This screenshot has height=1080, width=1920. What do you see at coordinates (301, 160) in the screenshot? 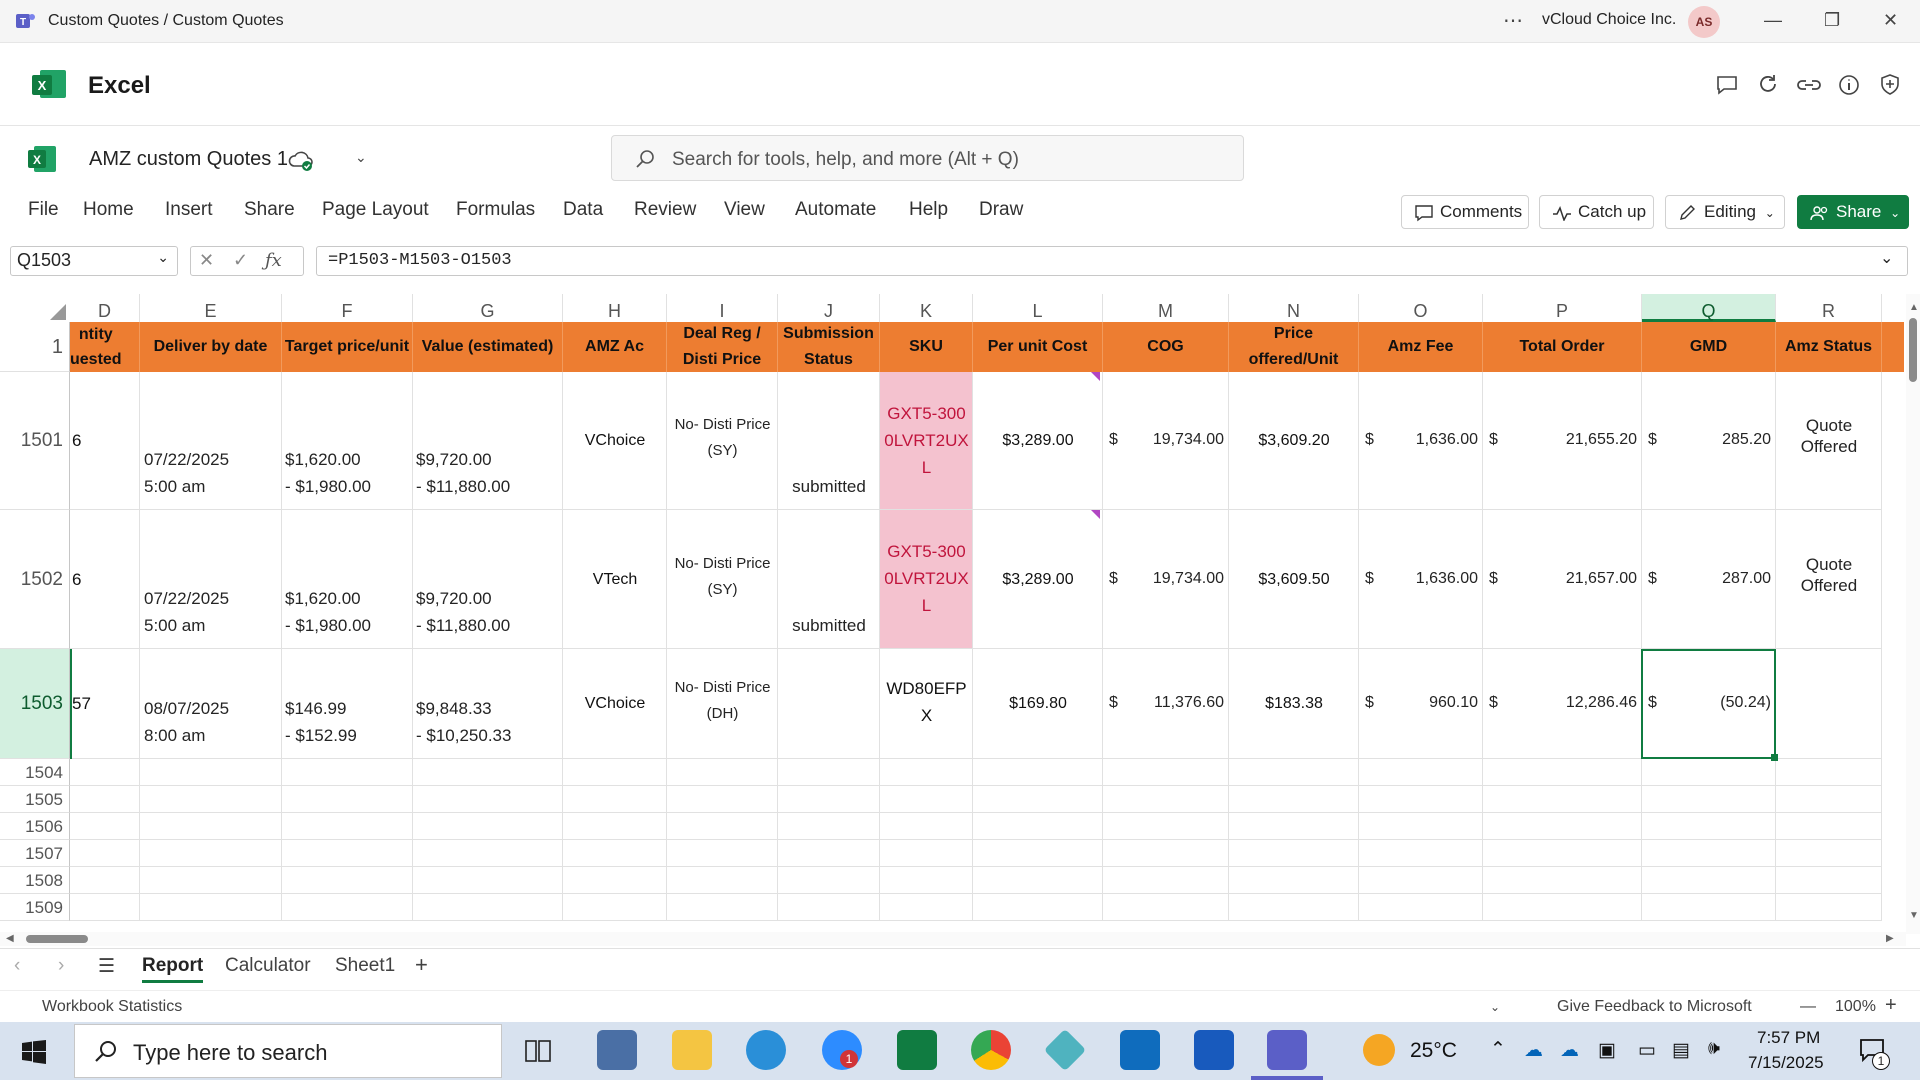
I see `saved-to-cloud-icon` at bounding box center [301, 160].